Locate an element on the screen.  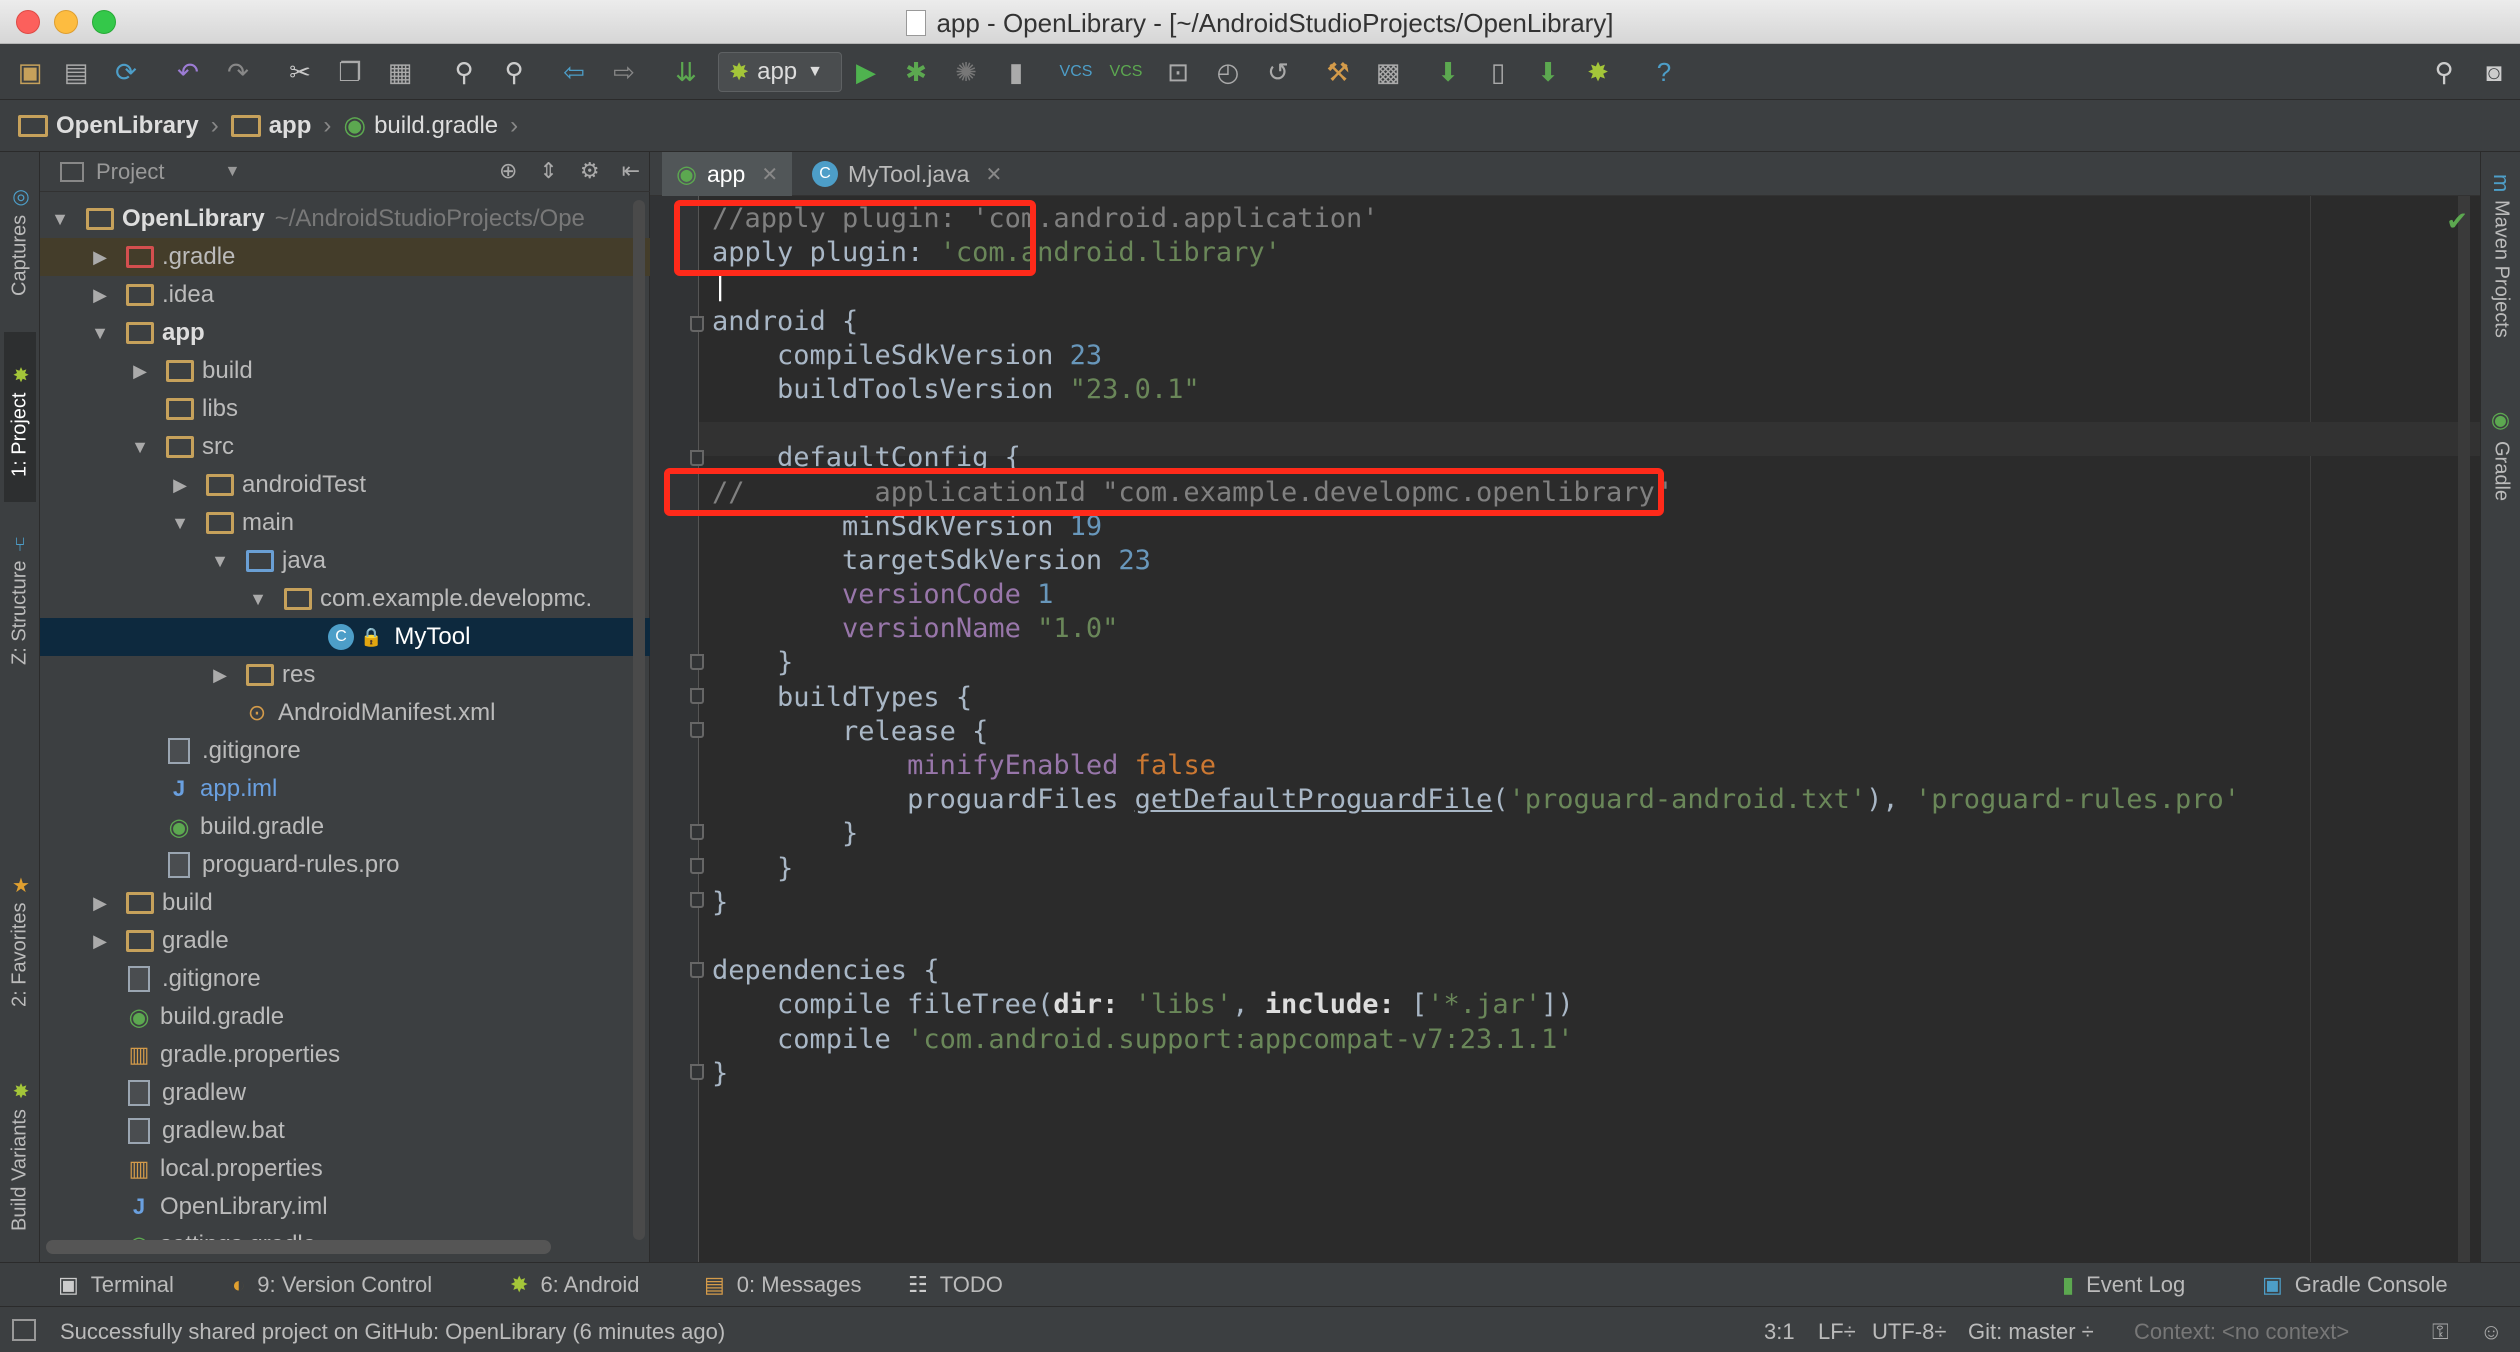
code-line: dependencies { is located at coordinates (1476, 971).